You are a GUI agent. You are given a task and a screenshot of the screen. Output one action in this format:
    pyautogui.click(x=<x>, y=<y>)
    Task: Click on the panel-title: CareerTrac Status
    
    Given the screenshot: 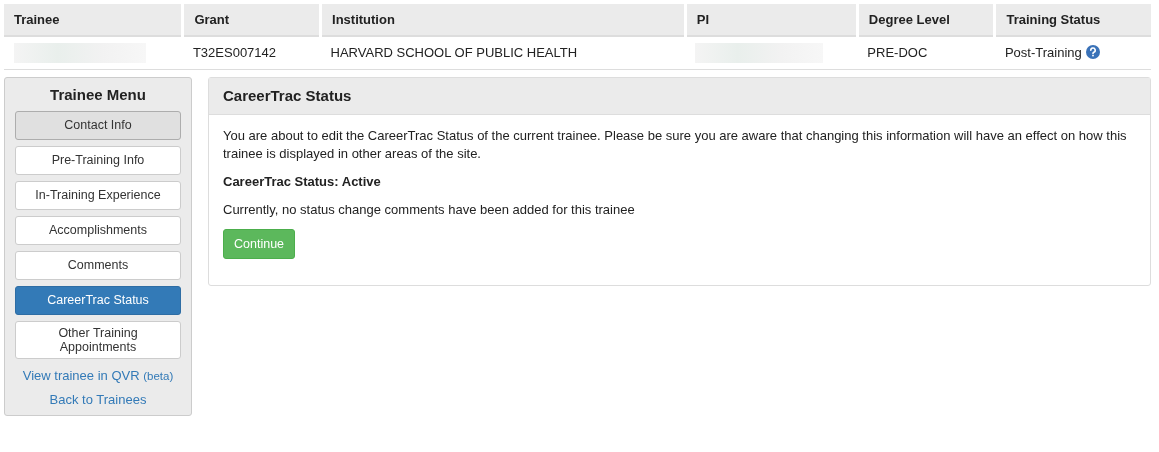 What is the action you would take?
    pyautogui.click(x=679, y=96)
    